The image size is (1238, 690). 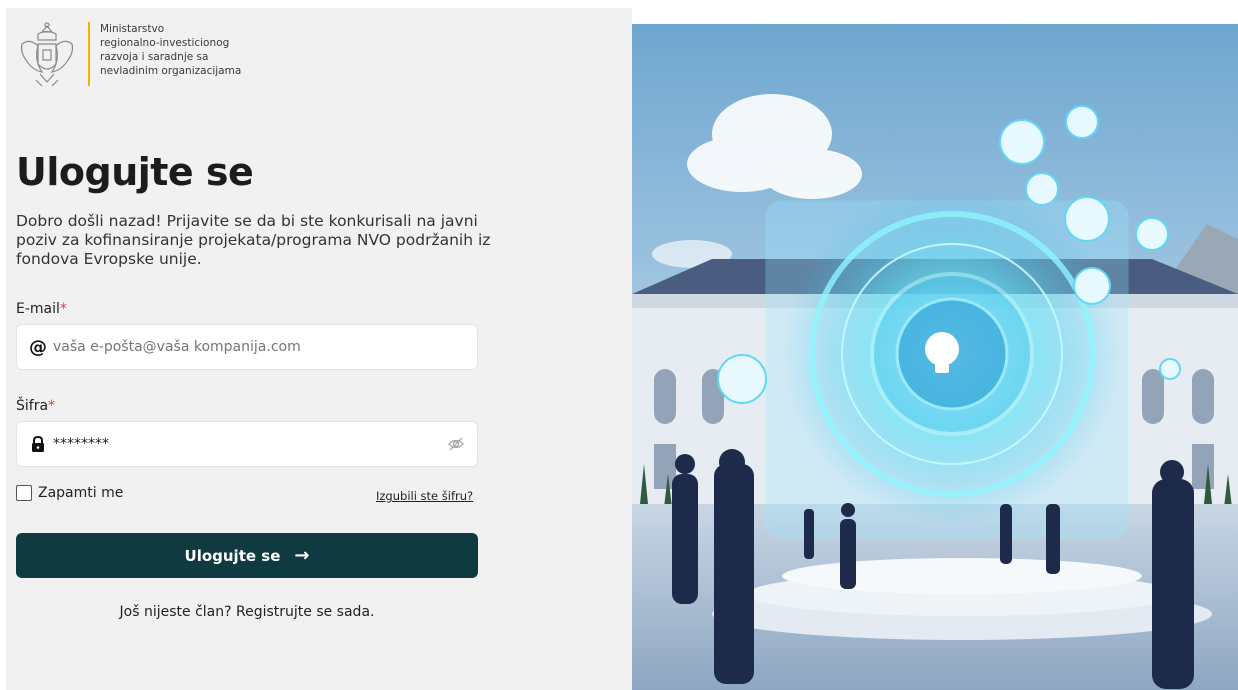 What do you see at coordinates (135, 172) in the screenshot?
I see `page-title: Ulogujte se` at bounding box center [135, 172].